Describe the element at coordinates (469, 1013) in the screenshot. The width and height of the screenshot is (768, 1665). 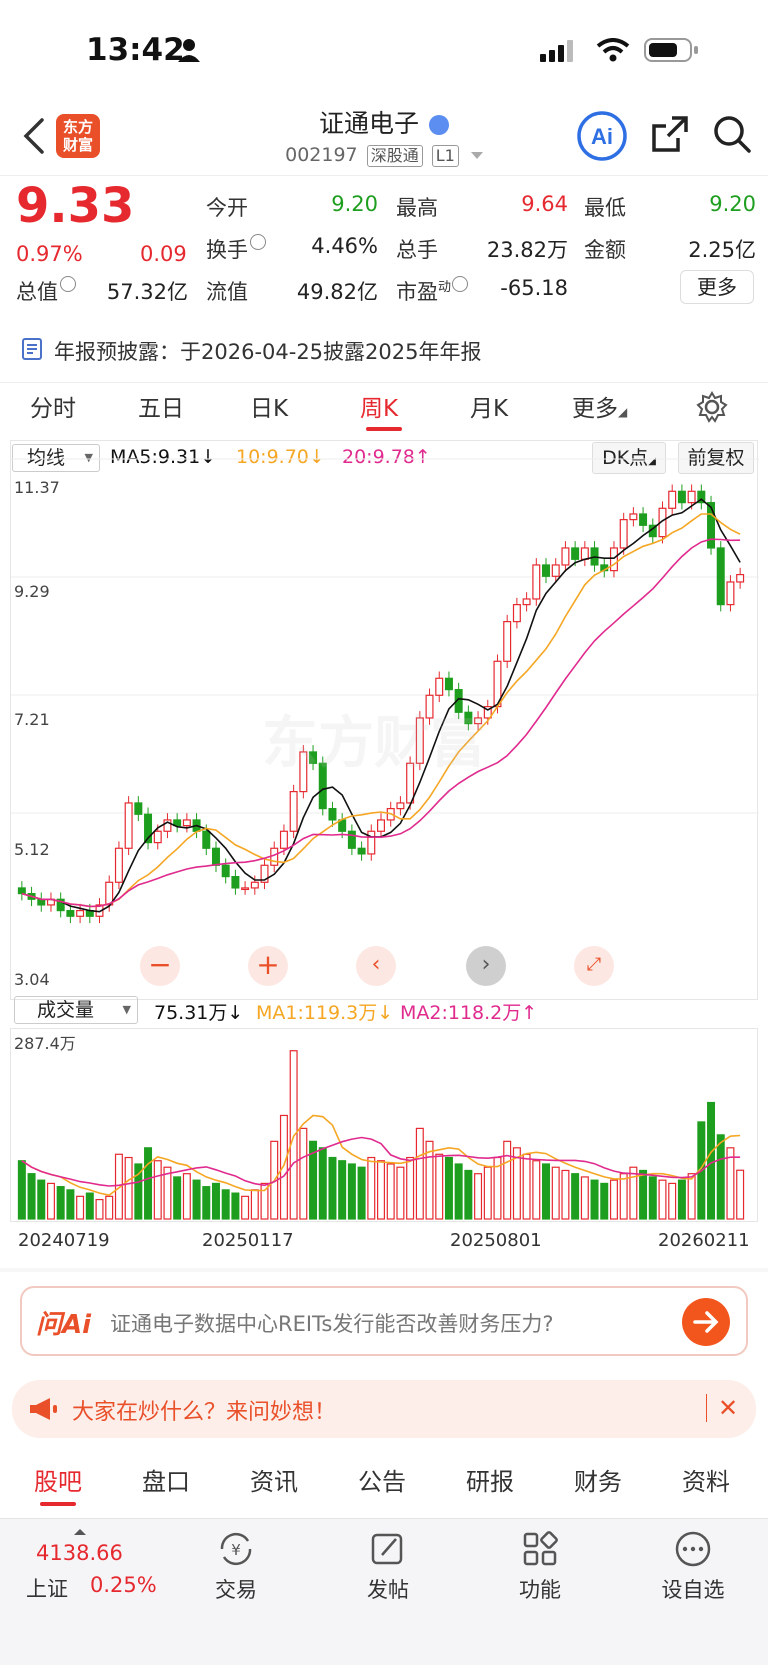
I see `volume-ma2: MA2:118.2万↑` at that location.